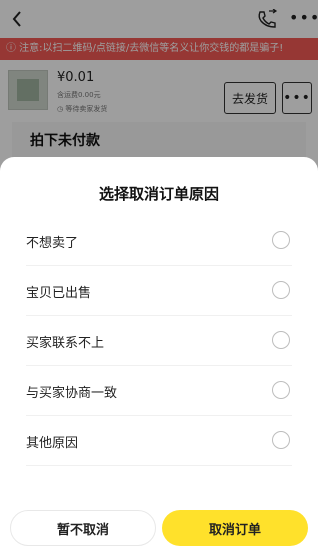 The width and height of the screenshot is (320, 554). I want to click on keep-order-button: 暂不取消, so click(83, 528).